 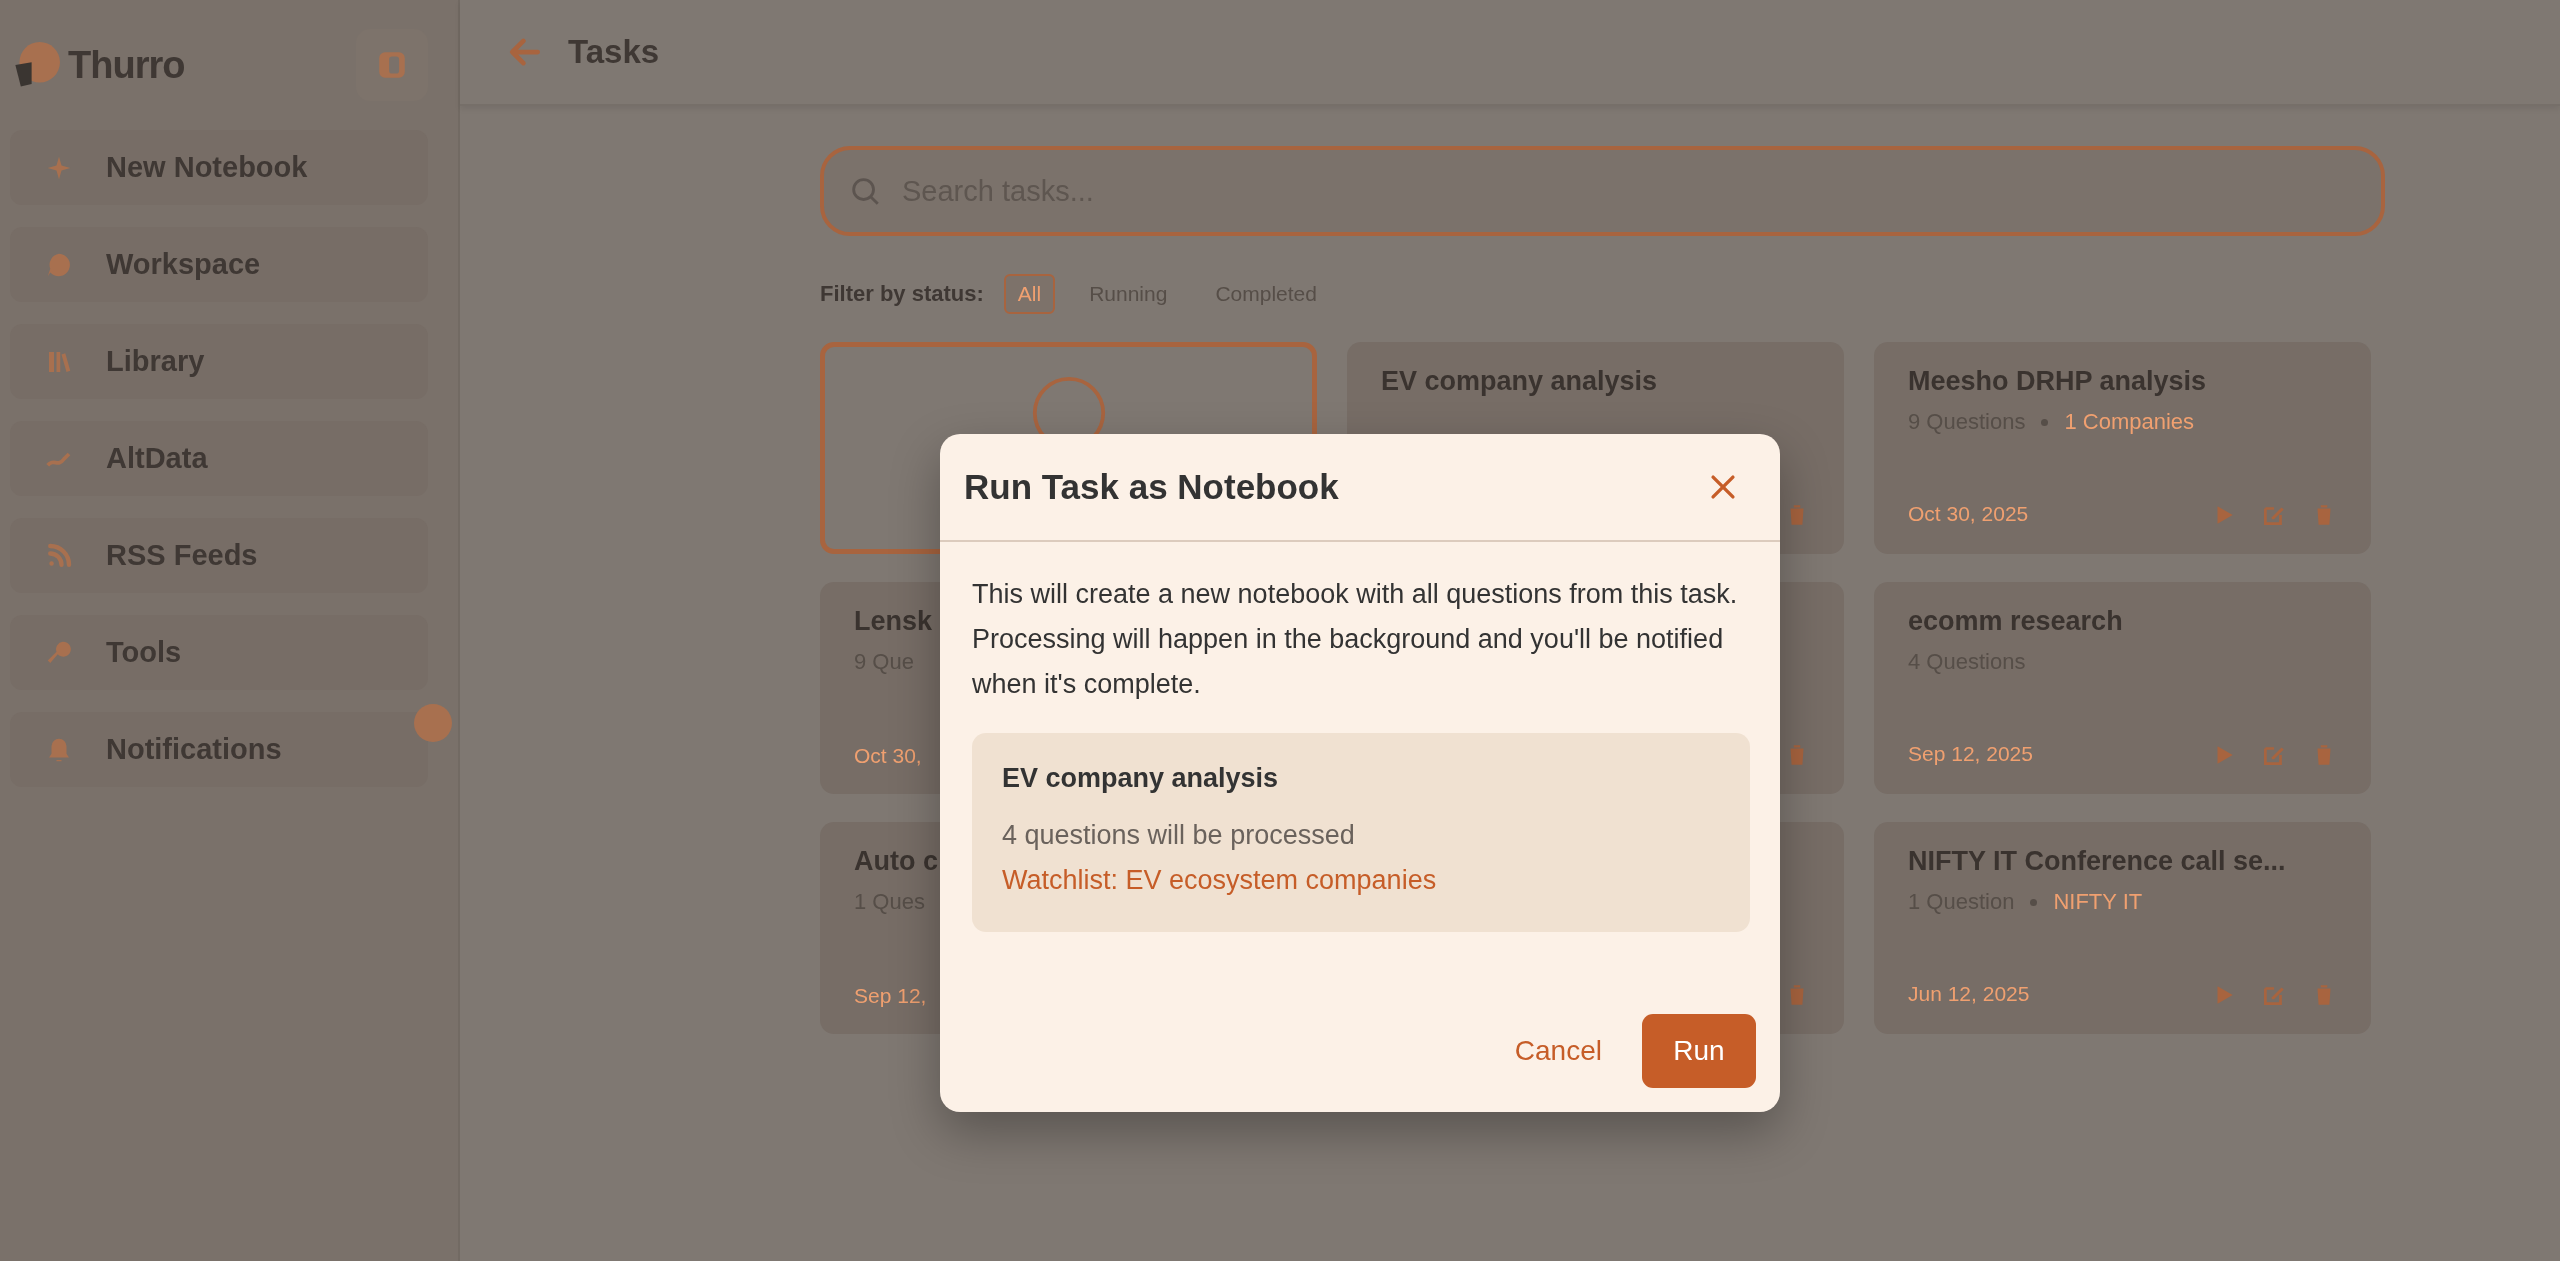 I want to click on dialog-message: This will create a new notebook with all questions from this task. Processing will happen in the background and you'll be notified when it's complete., so click(x=1355, y=639).